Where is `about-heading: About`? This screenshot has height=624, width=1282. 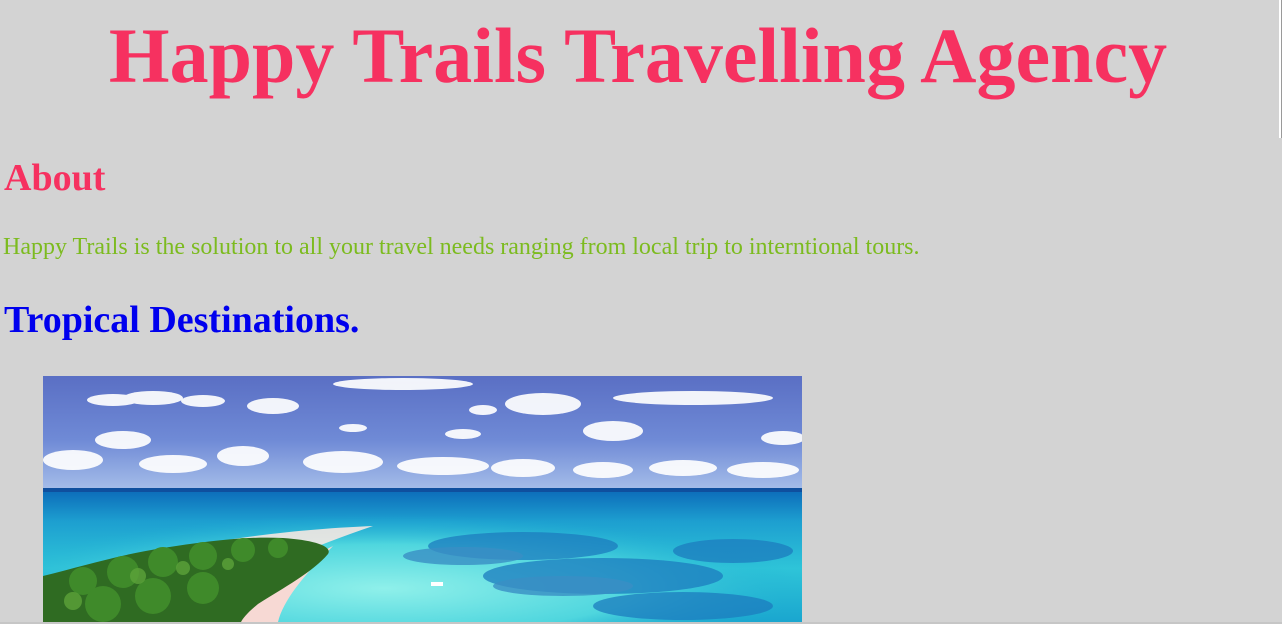 about-heading: About is located at coordinates (55, 178).